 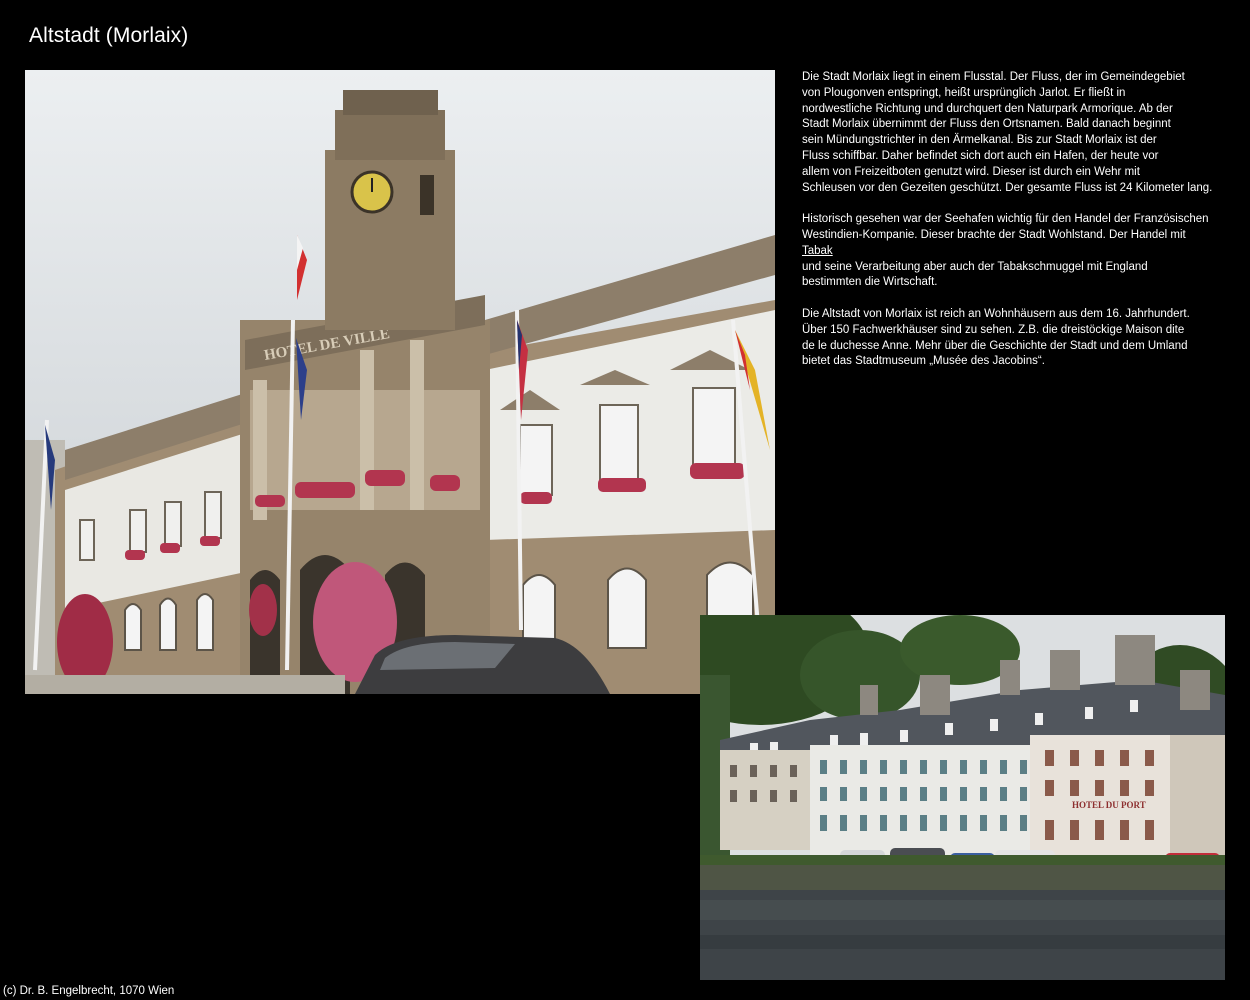 What do you see at coordinates (89, 991) in the screenshot?
I see `copyright-notice: (c) Dr. B. Engelbrecht, 1070 Wien` at bounding box center [89, 991].